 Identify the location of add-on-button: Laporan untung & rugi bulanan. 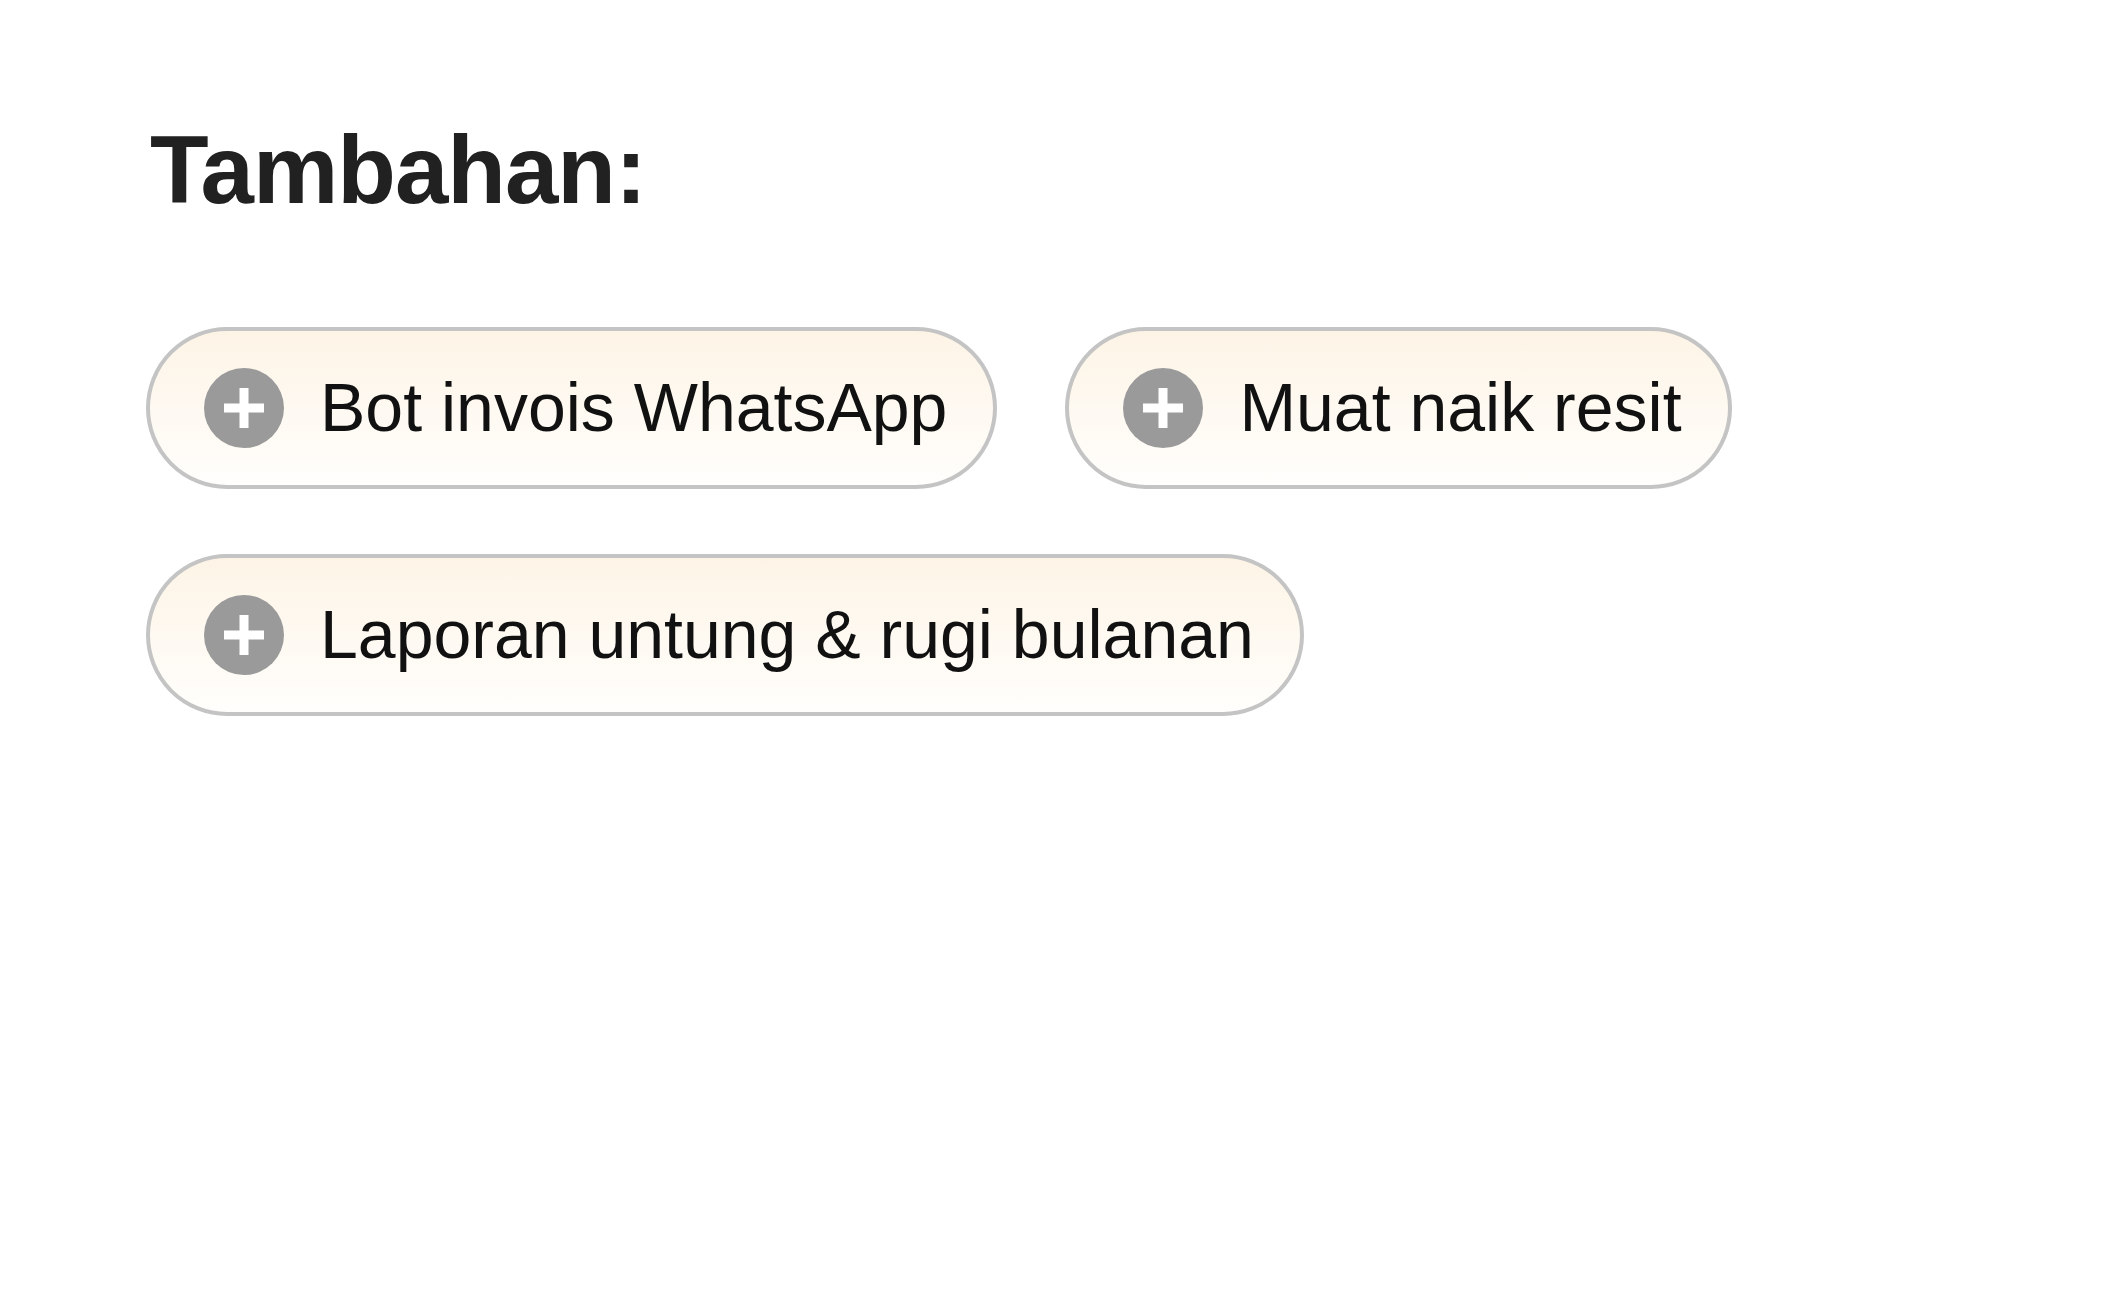
(725, 635).